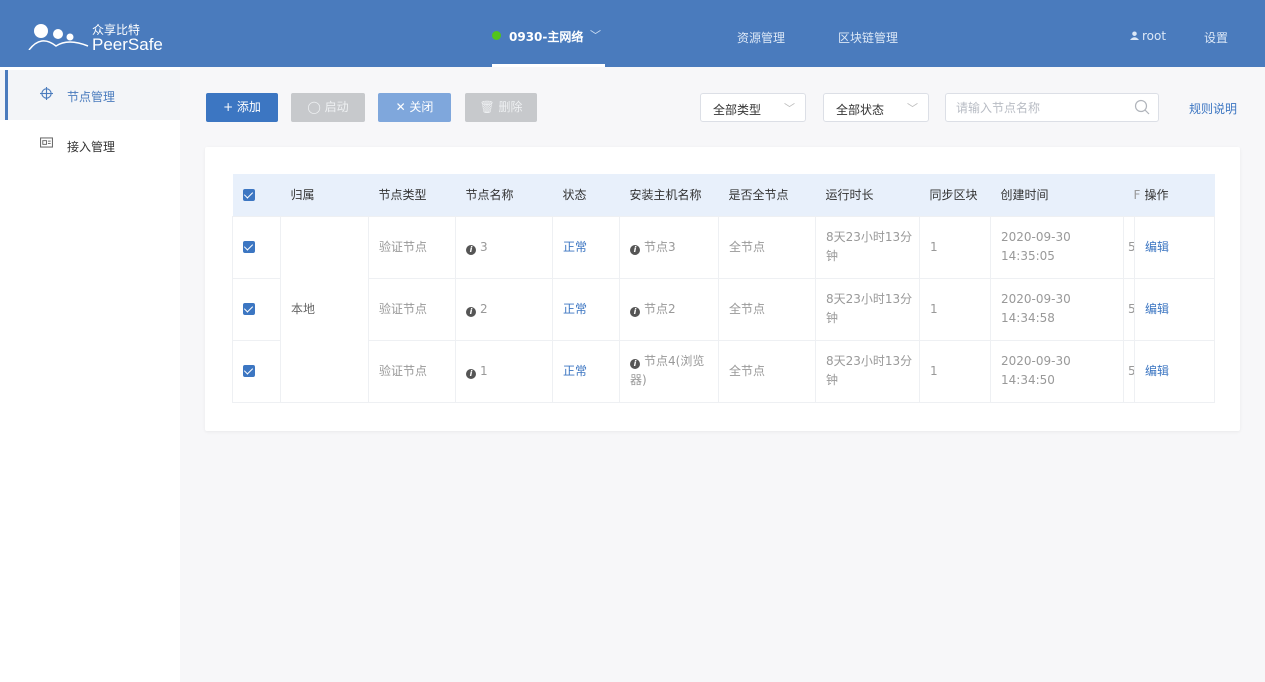 The height and width of the screenshot is (682, 1265). Describe the element at coordinates (761, 37) in the screenshot. I see `nav-resource-management: 资源管理` at that location.